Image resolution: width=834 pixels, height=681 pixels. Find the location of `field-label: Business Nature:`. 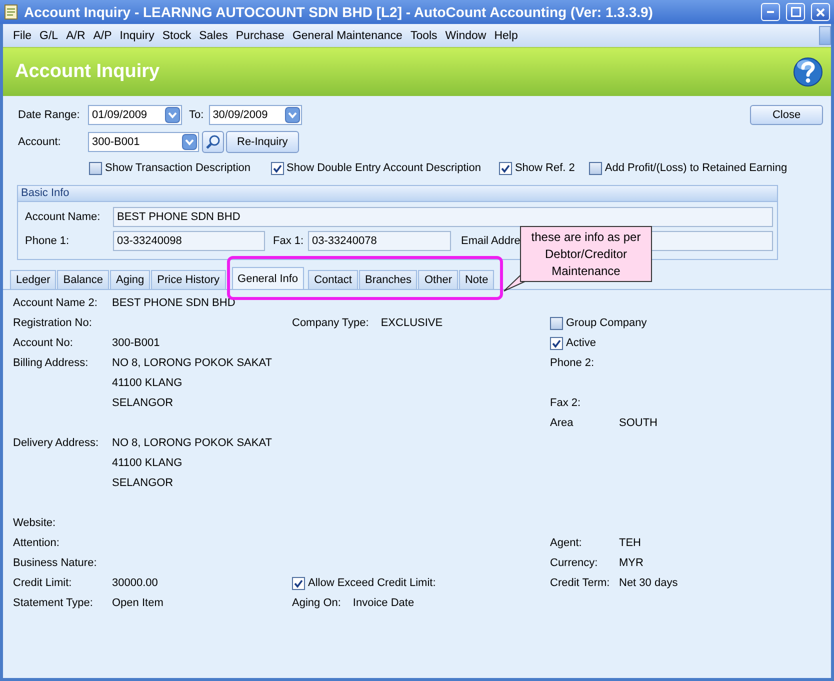

field-label: Business Nature: is located at coordinates (55, 563).